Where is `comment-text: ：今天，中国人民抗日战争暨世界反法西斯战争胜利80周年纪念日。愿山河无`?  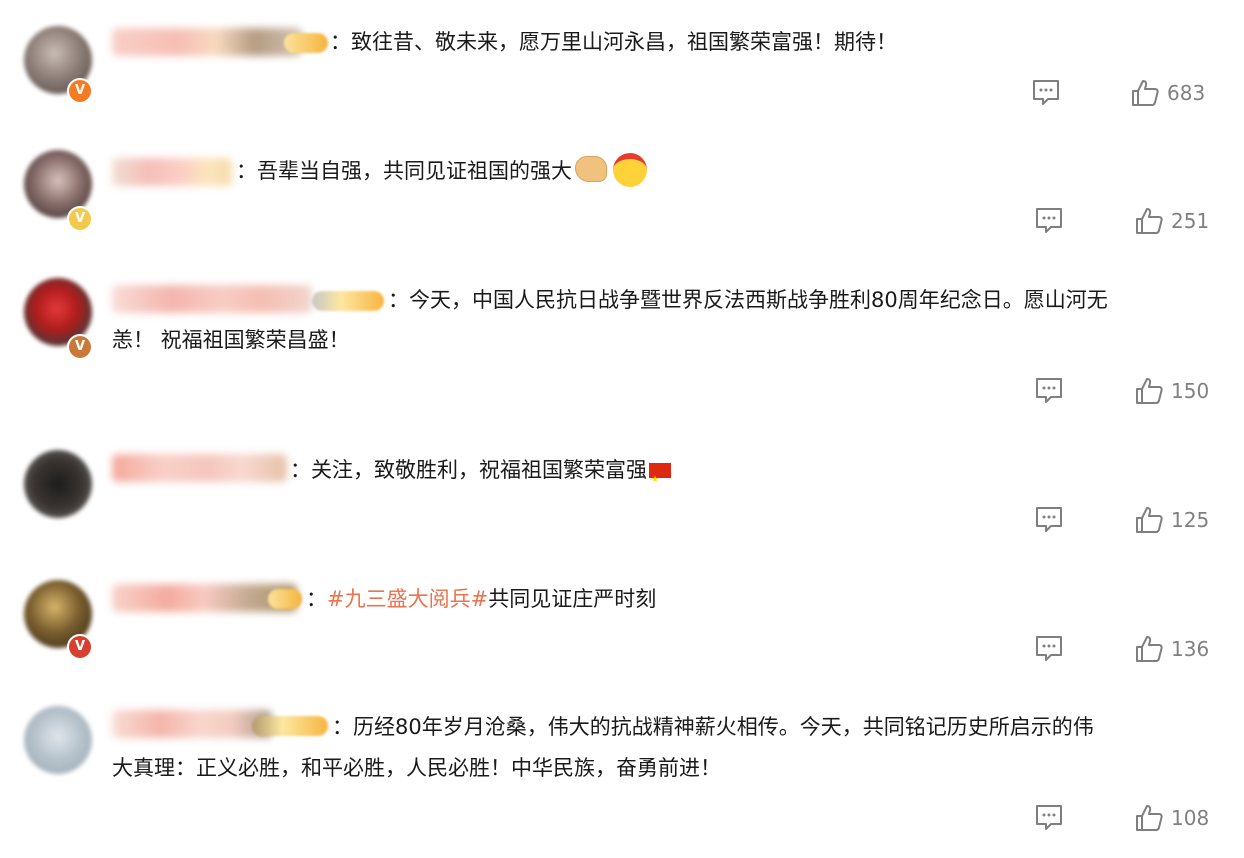 comment-text: ：今天，中国人民抗日战争暨世界反法西斯战争胜利80周年纪念日。愿山河无 is located at coordinates (748, 300).